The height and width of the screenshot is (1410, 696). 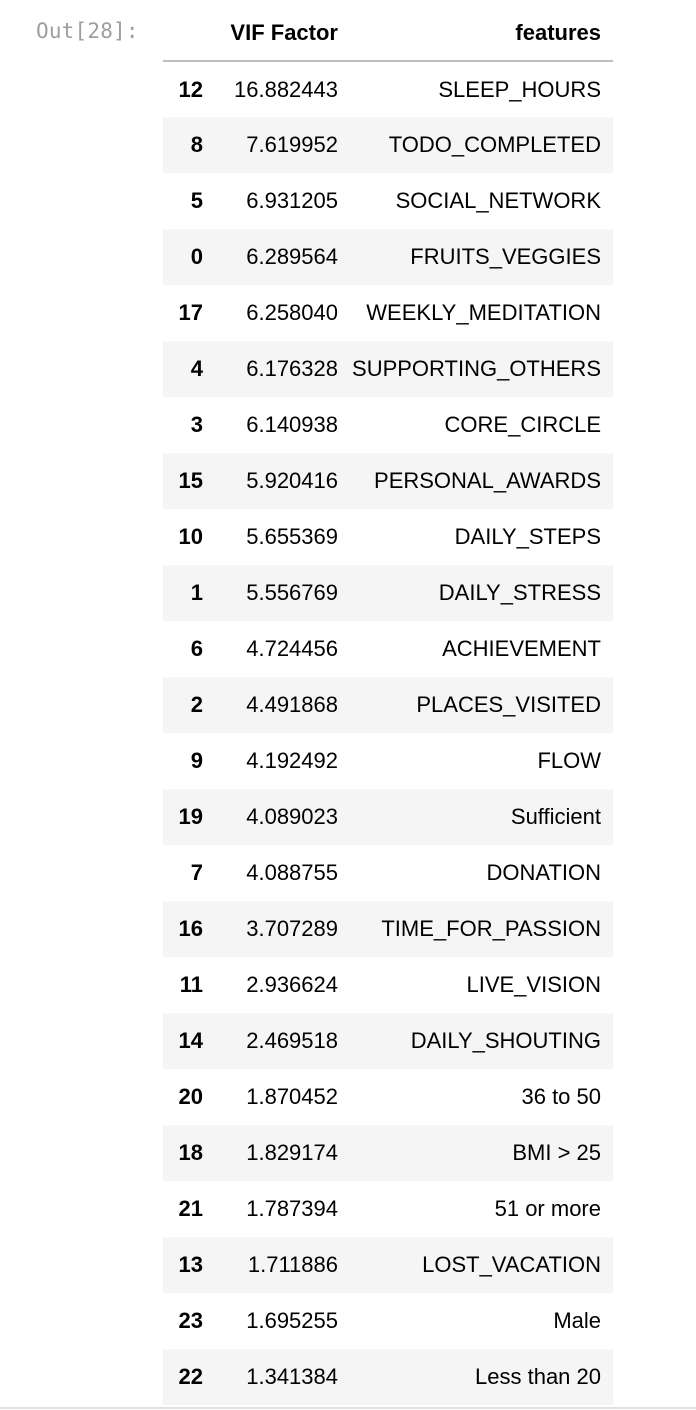 I want to click on table-row: 19 4.089023 Sufficient, so click(x=388, y=817).